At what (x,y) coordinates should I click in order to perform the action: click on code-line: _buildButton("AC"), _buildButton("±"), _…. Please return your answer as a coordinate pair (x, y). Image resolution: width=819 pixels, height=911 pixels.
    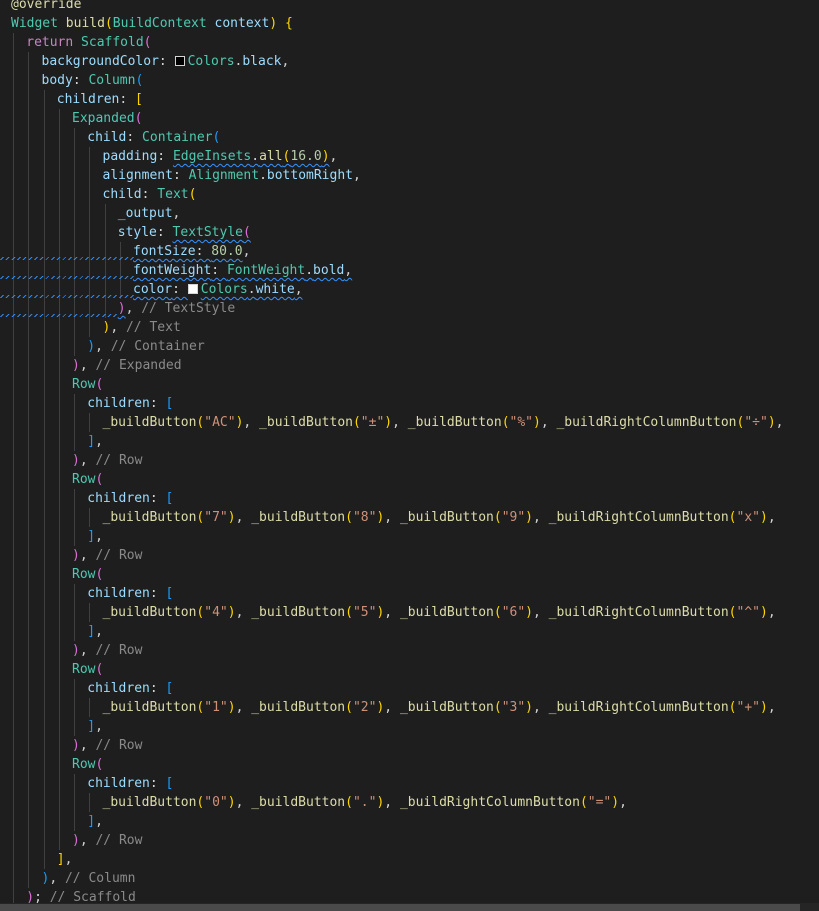
    Looking at the image, I should click on (397, 422).